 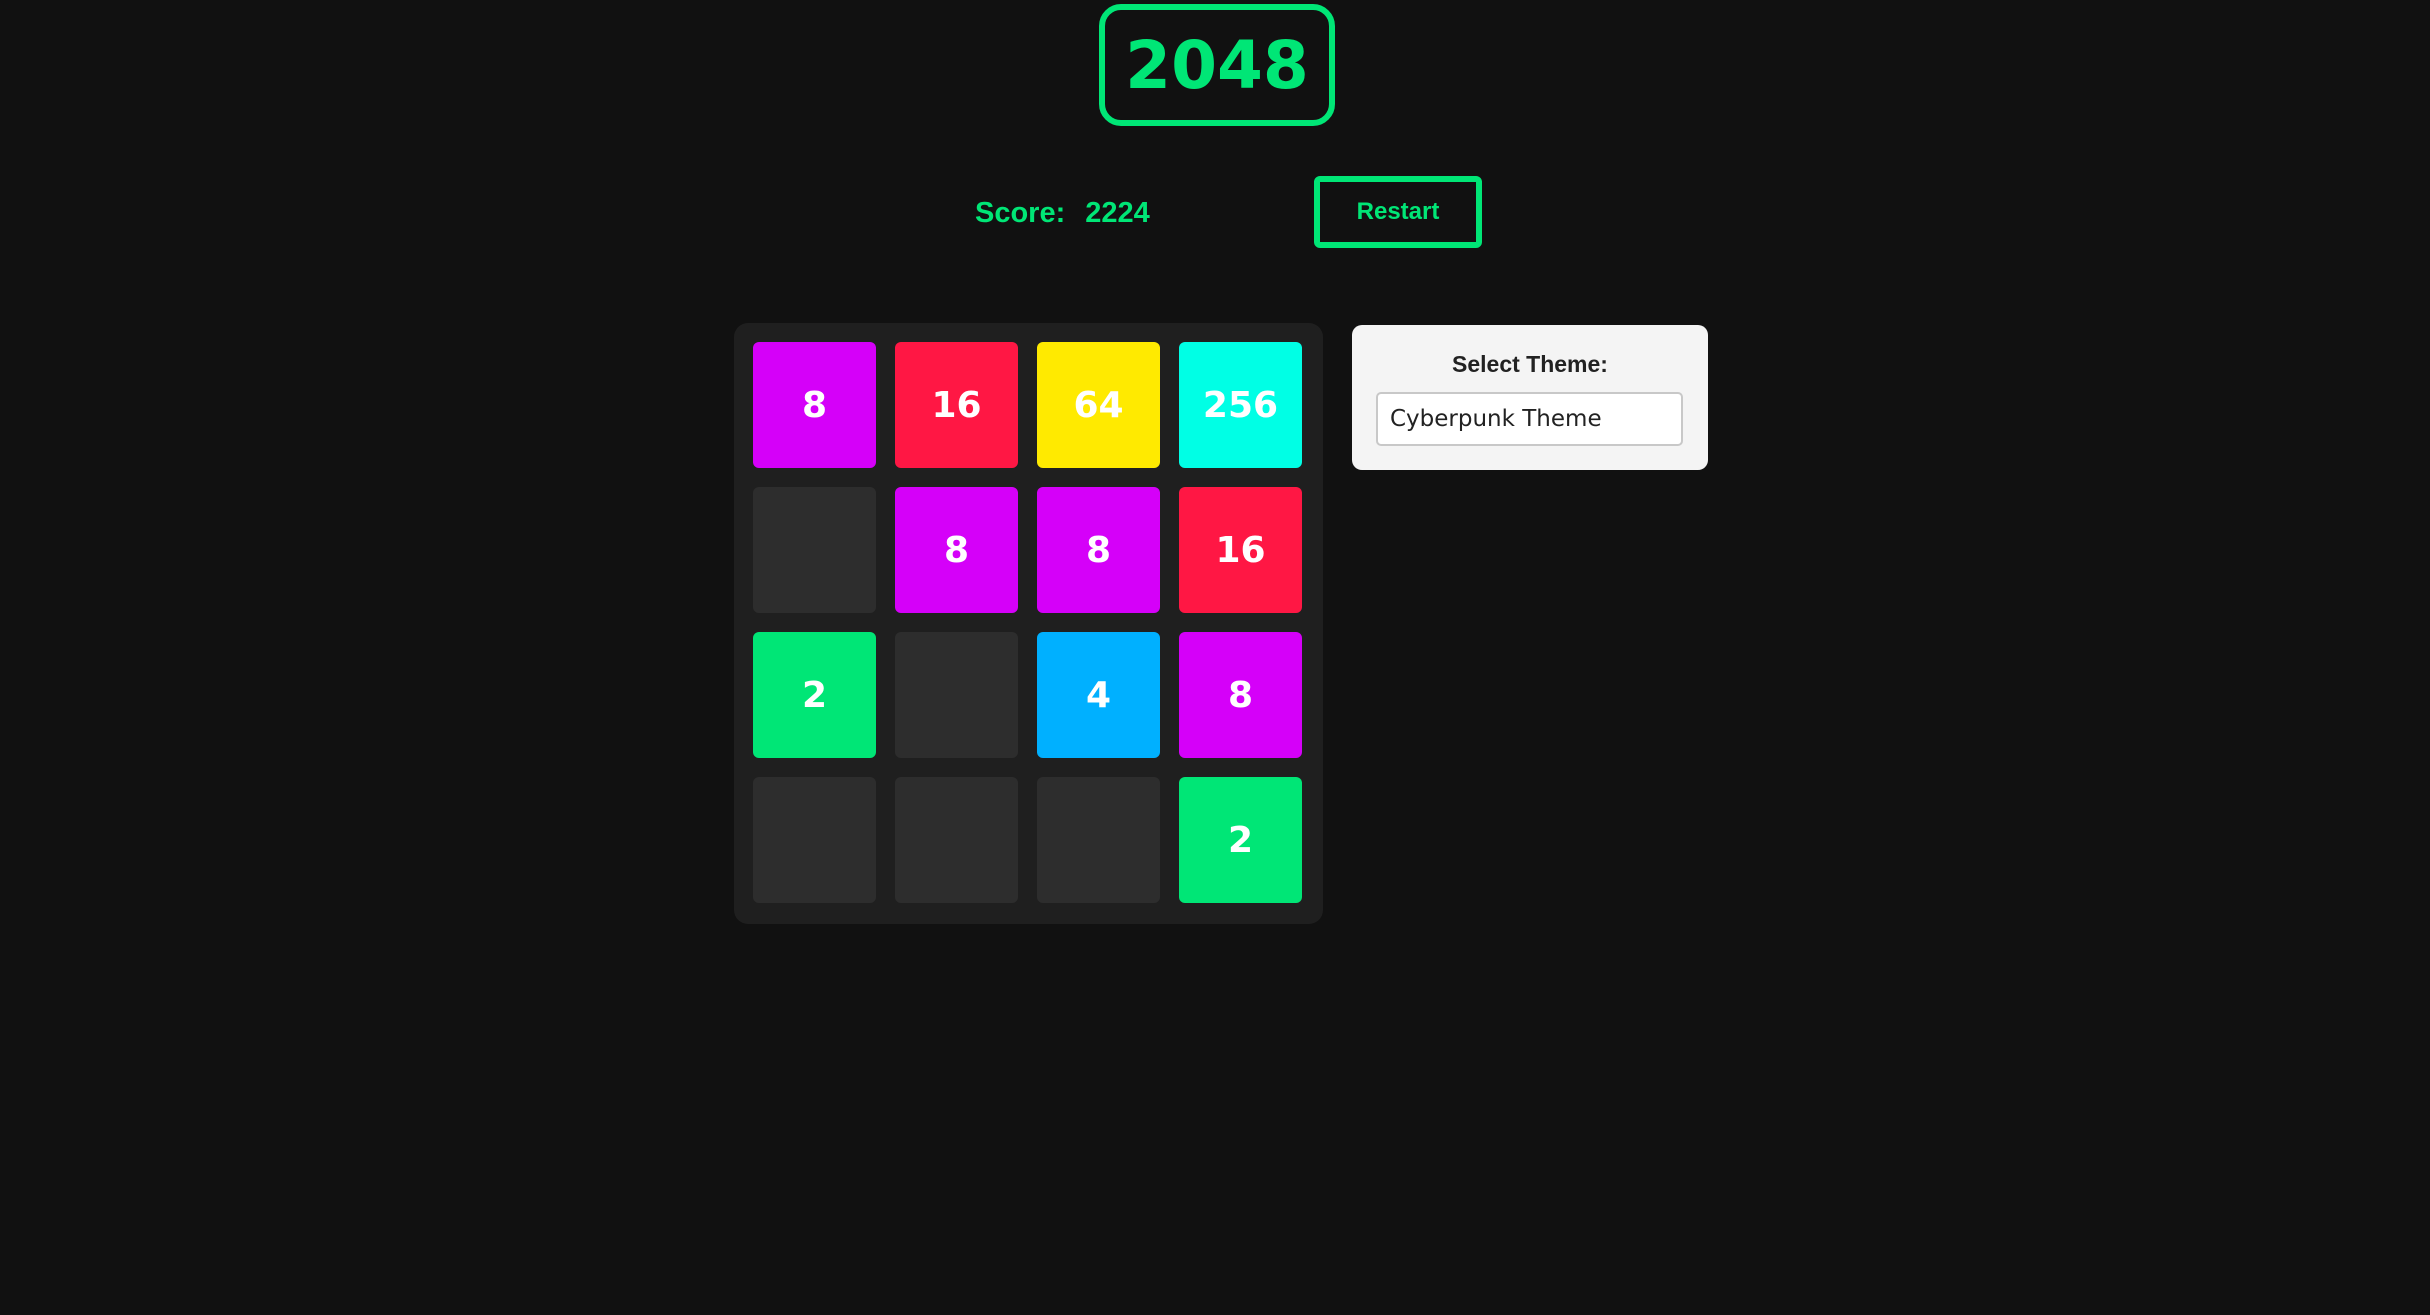 I want to click on tile-64: 64, so click(x=1098, y=405).